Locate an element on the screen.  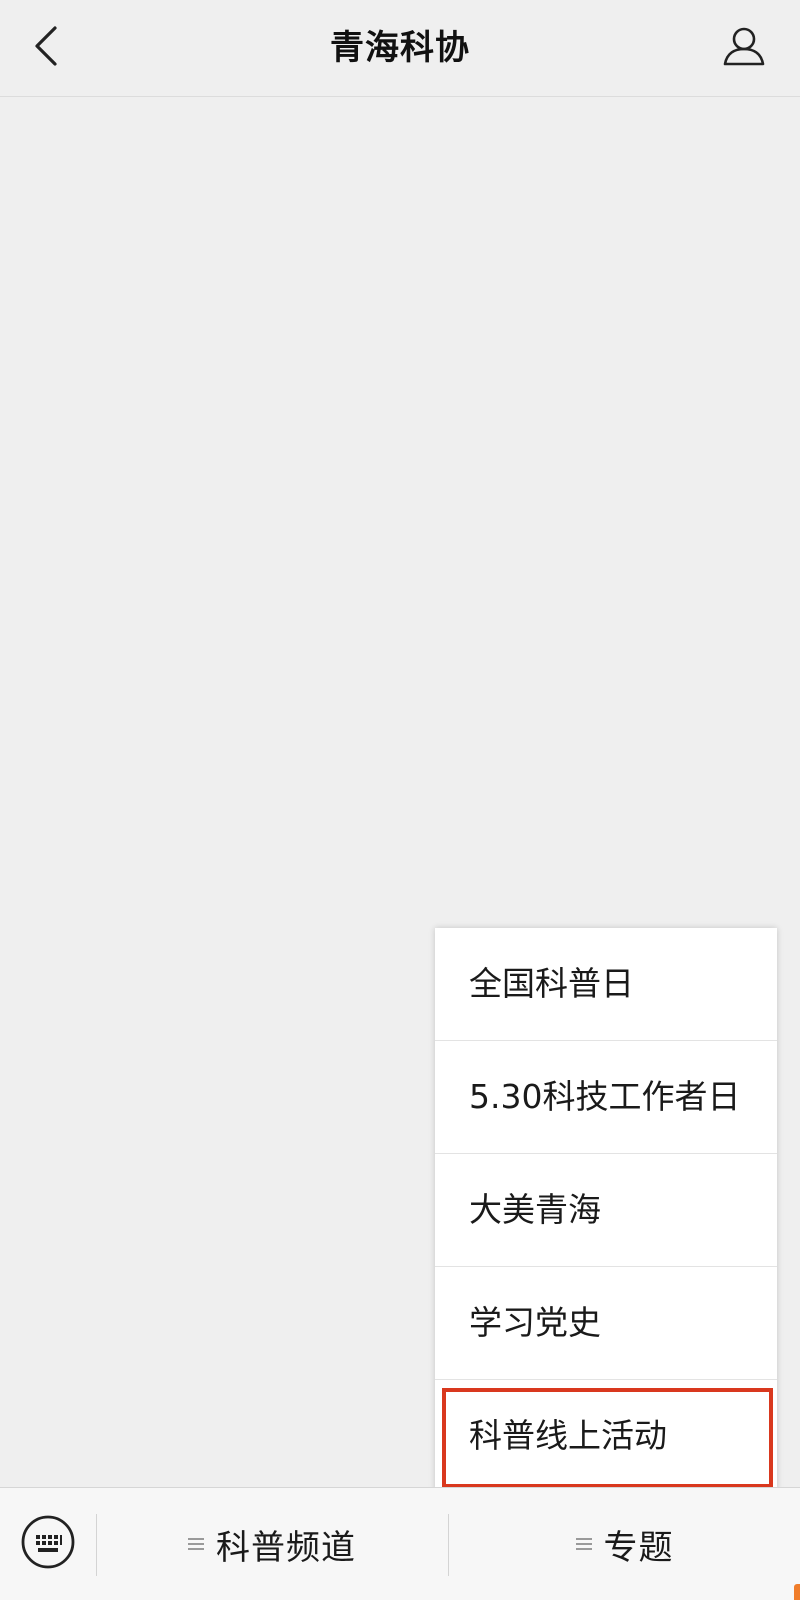
submenu-item-label: 5.30科技工作者日 is located at coordinates (605, 1096).